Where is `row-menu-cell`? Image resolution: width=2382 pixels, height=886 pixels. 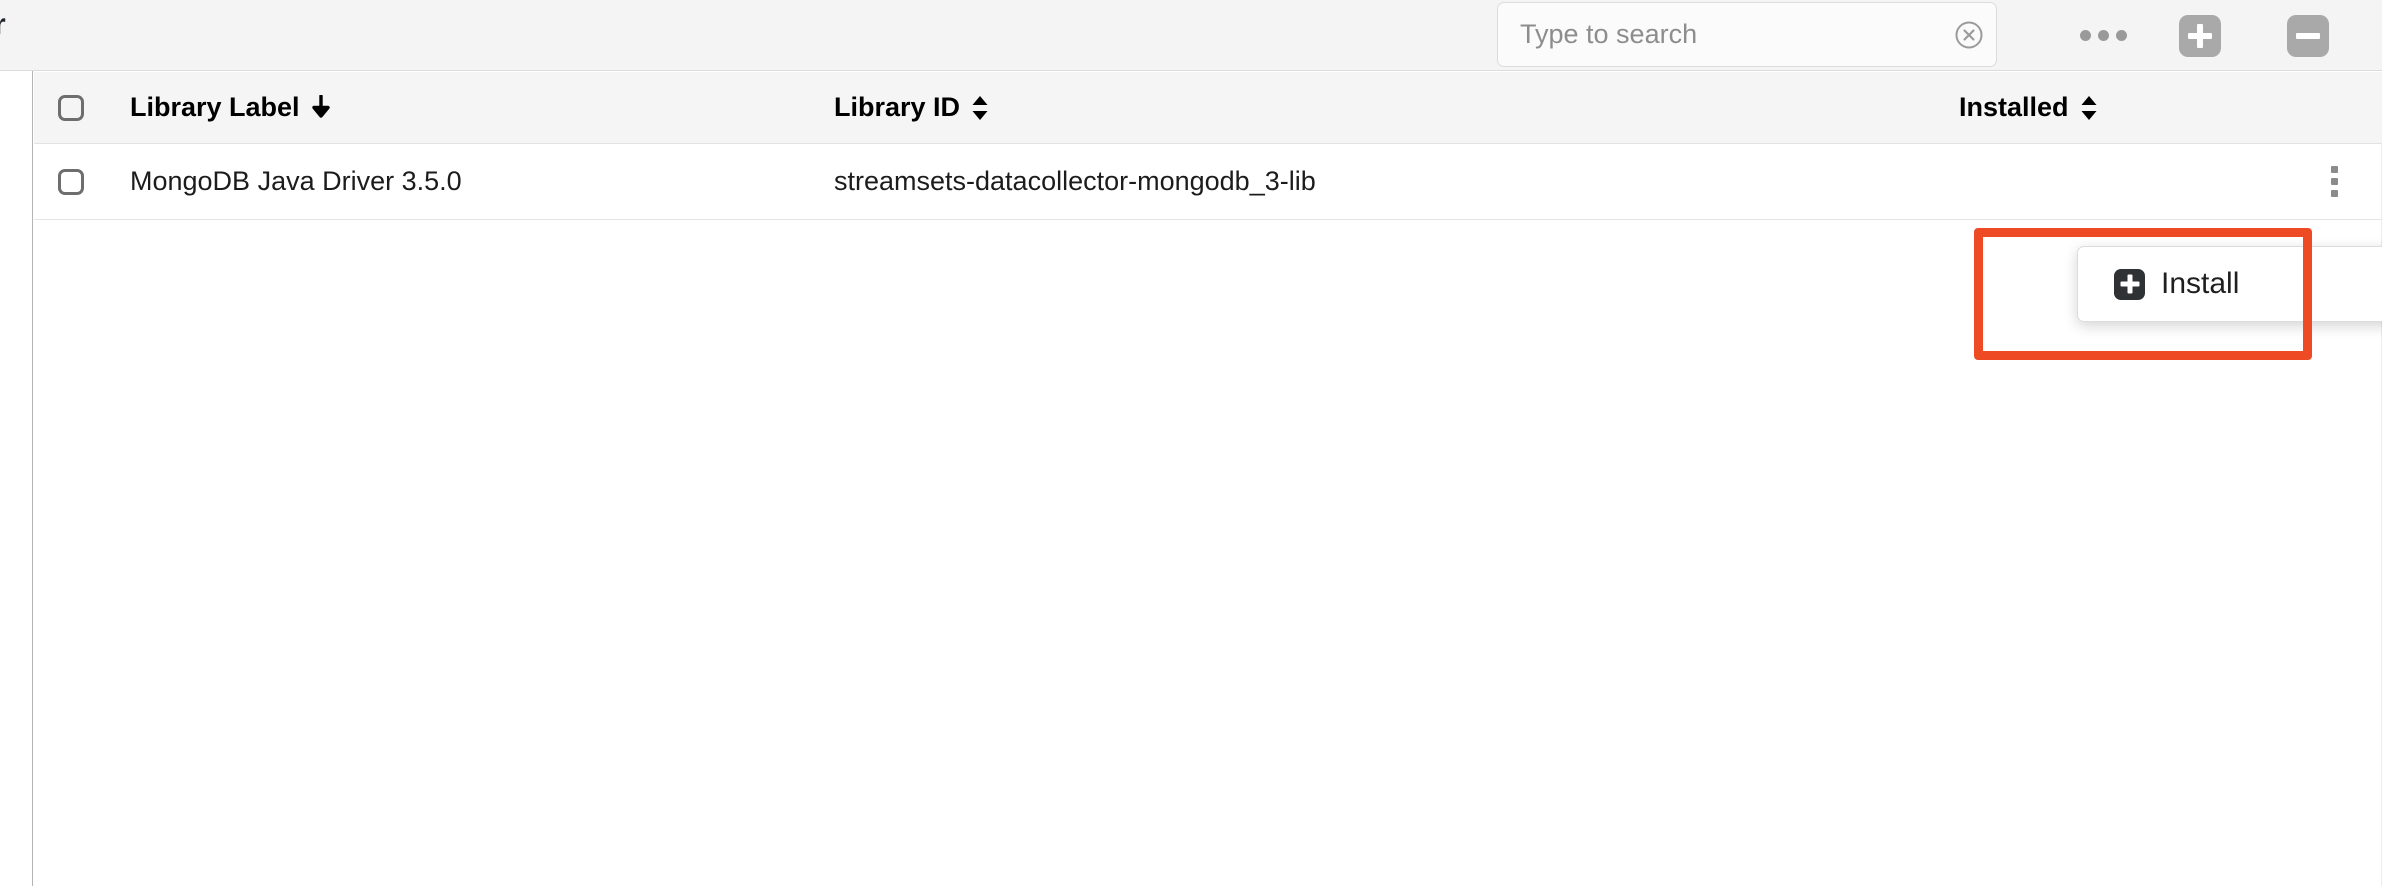 row-menu-cell is located at coordinates (2334, 181).